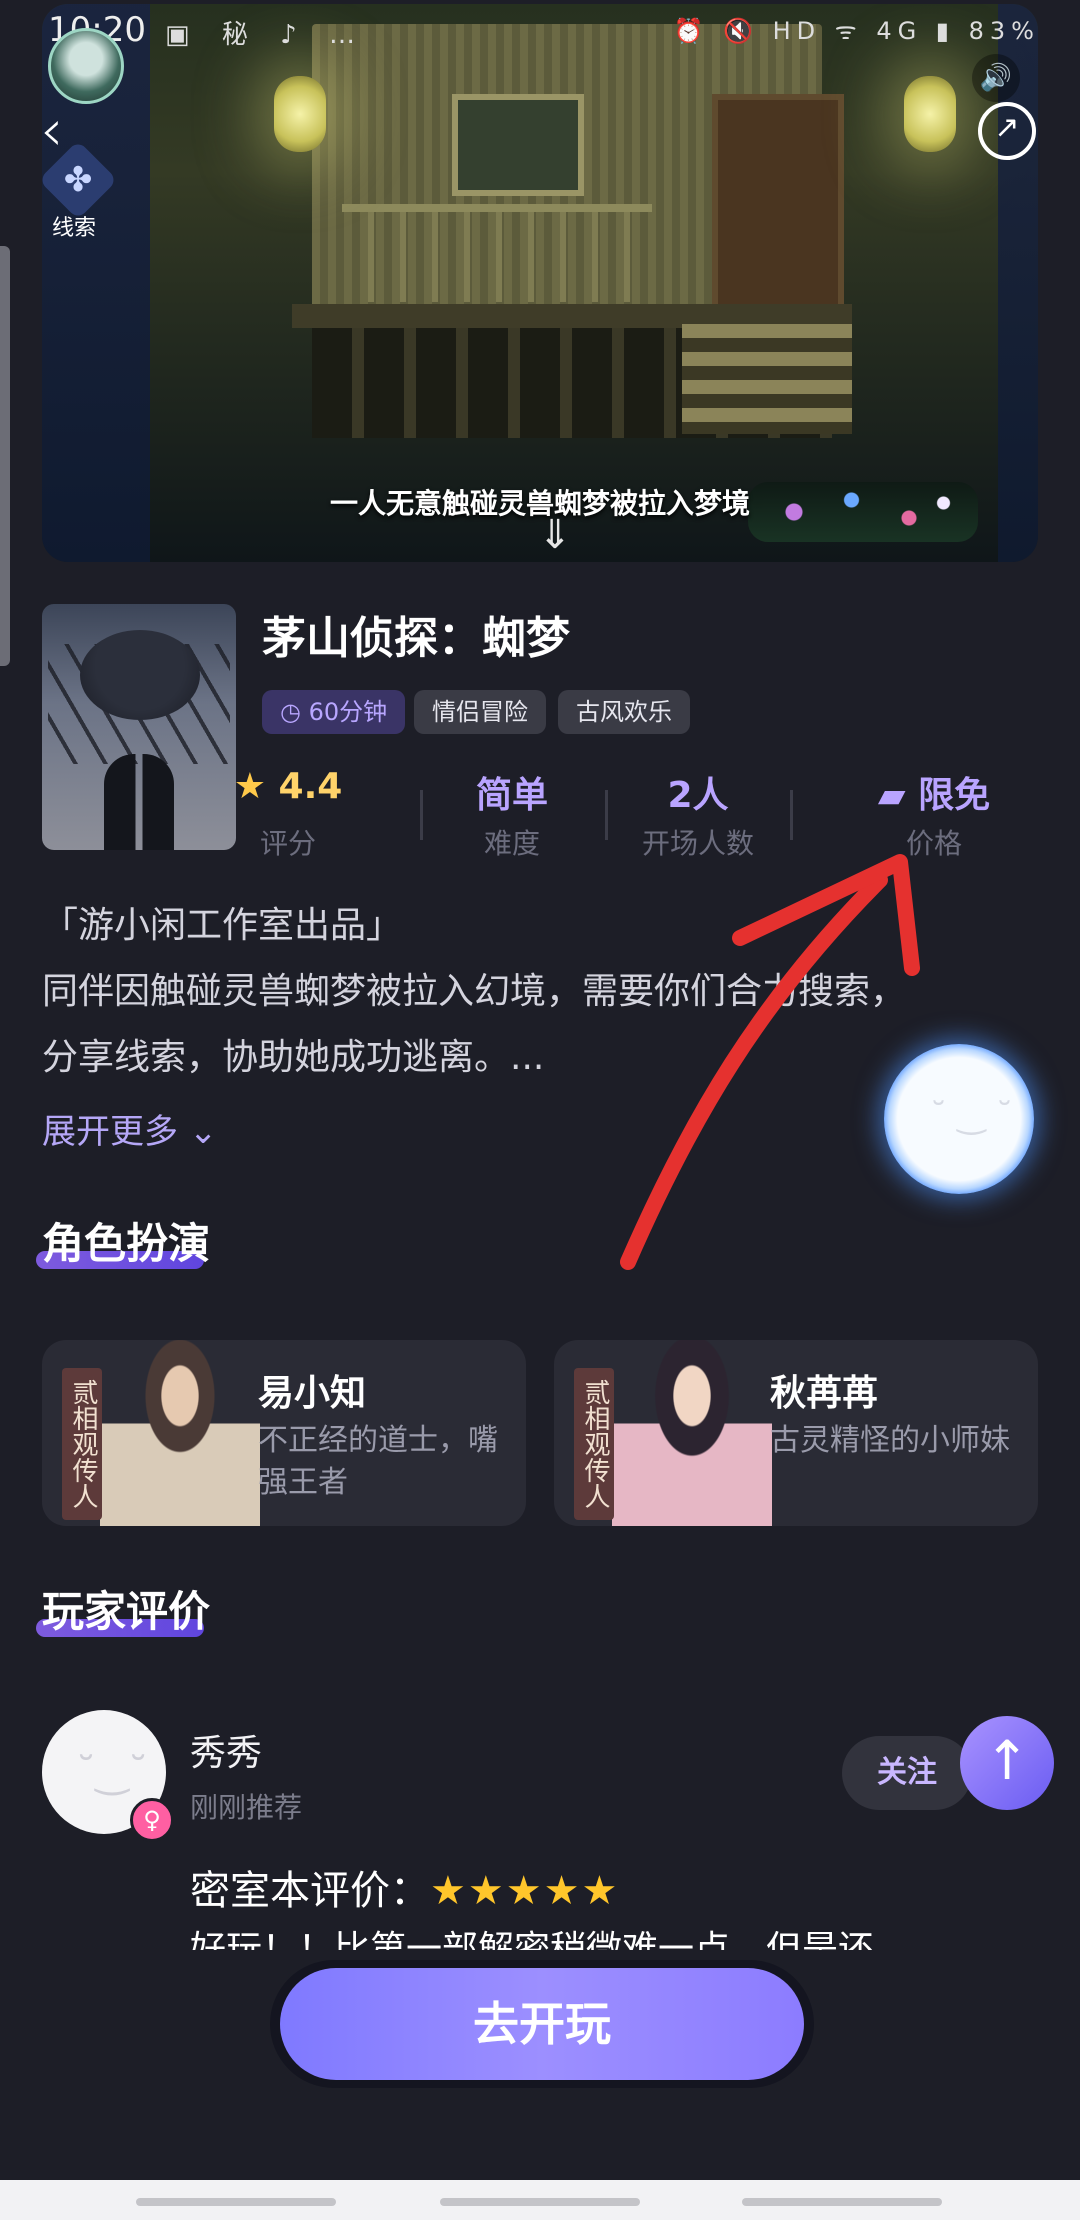 The width and height of the screenshot is (1080, 2220). I want to click on description-line: 同伴因触碰灵兽蜘梦被拉入幻境，需要你们合力搜索，, so click(474, 991).